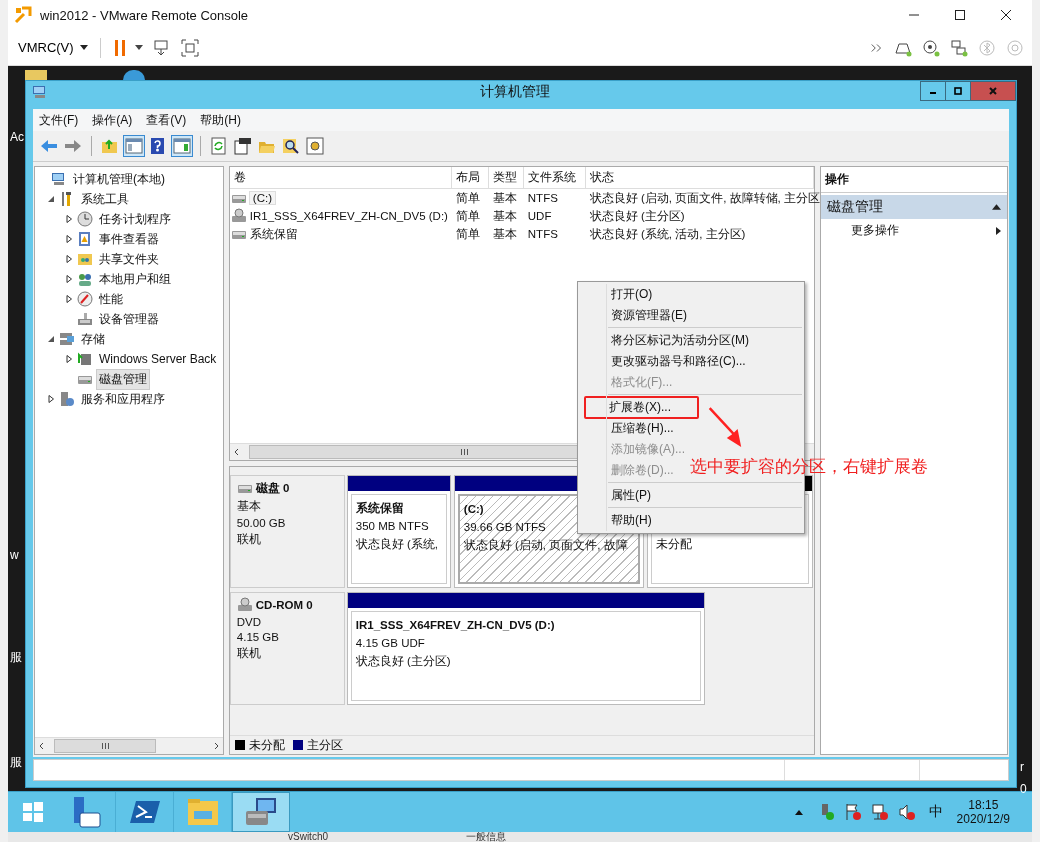  I want to click on column-header: 状态, so click(699, 178).